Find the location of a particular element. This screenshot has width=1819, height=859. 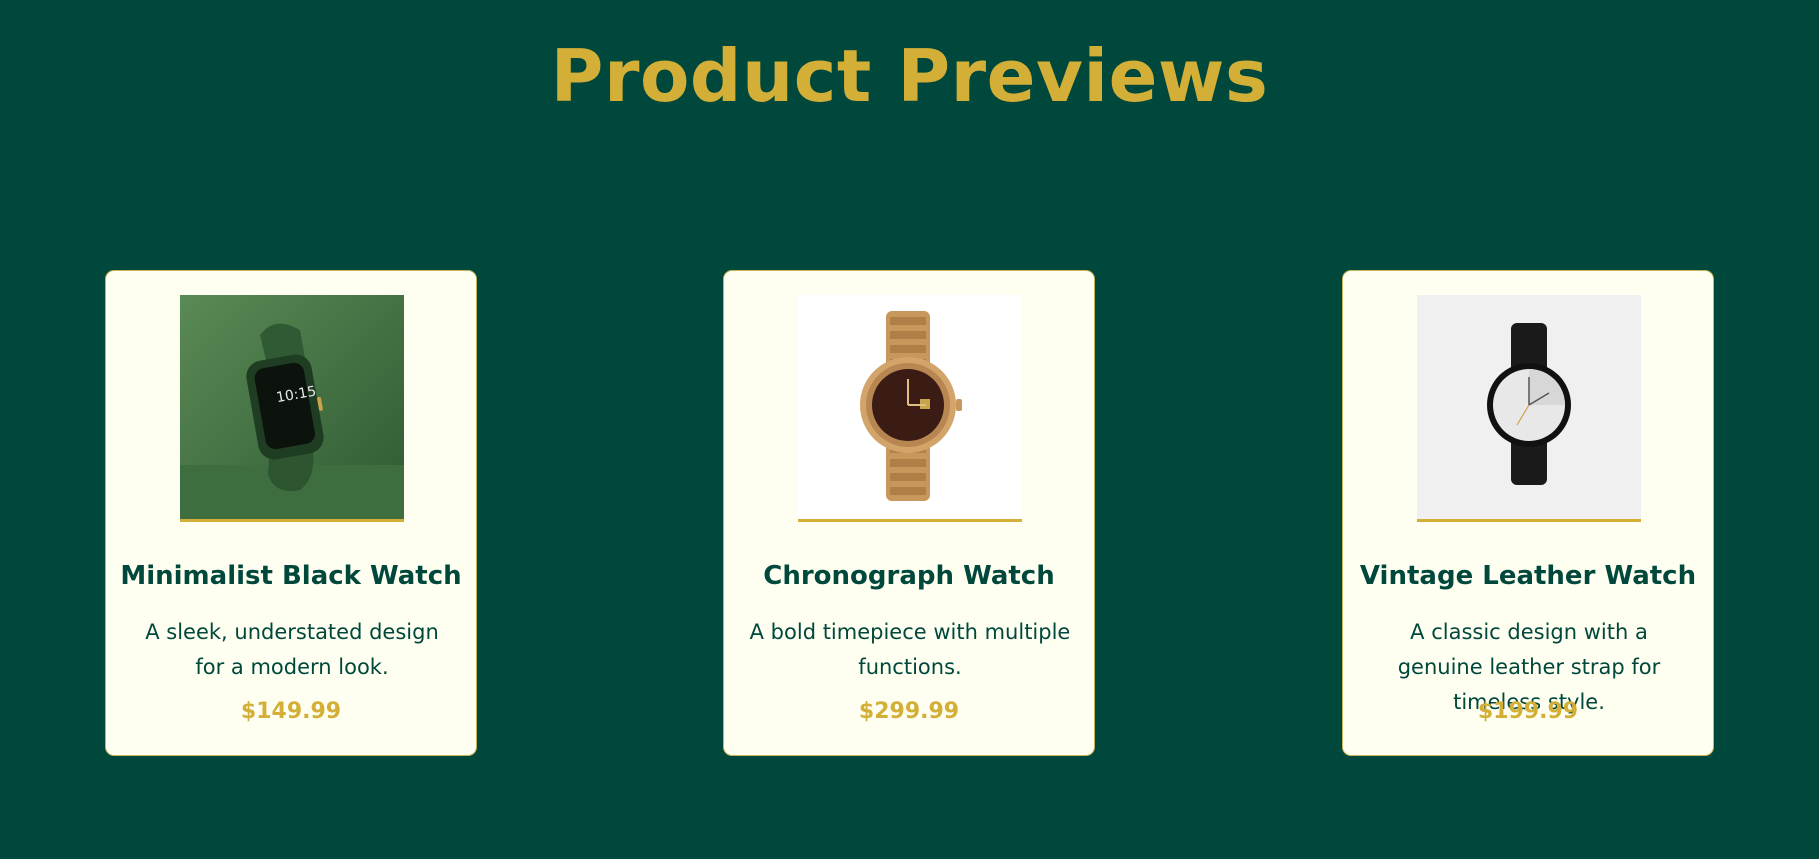

product-name: Vintage Leather Watch is located at coordinates (1528, 576).